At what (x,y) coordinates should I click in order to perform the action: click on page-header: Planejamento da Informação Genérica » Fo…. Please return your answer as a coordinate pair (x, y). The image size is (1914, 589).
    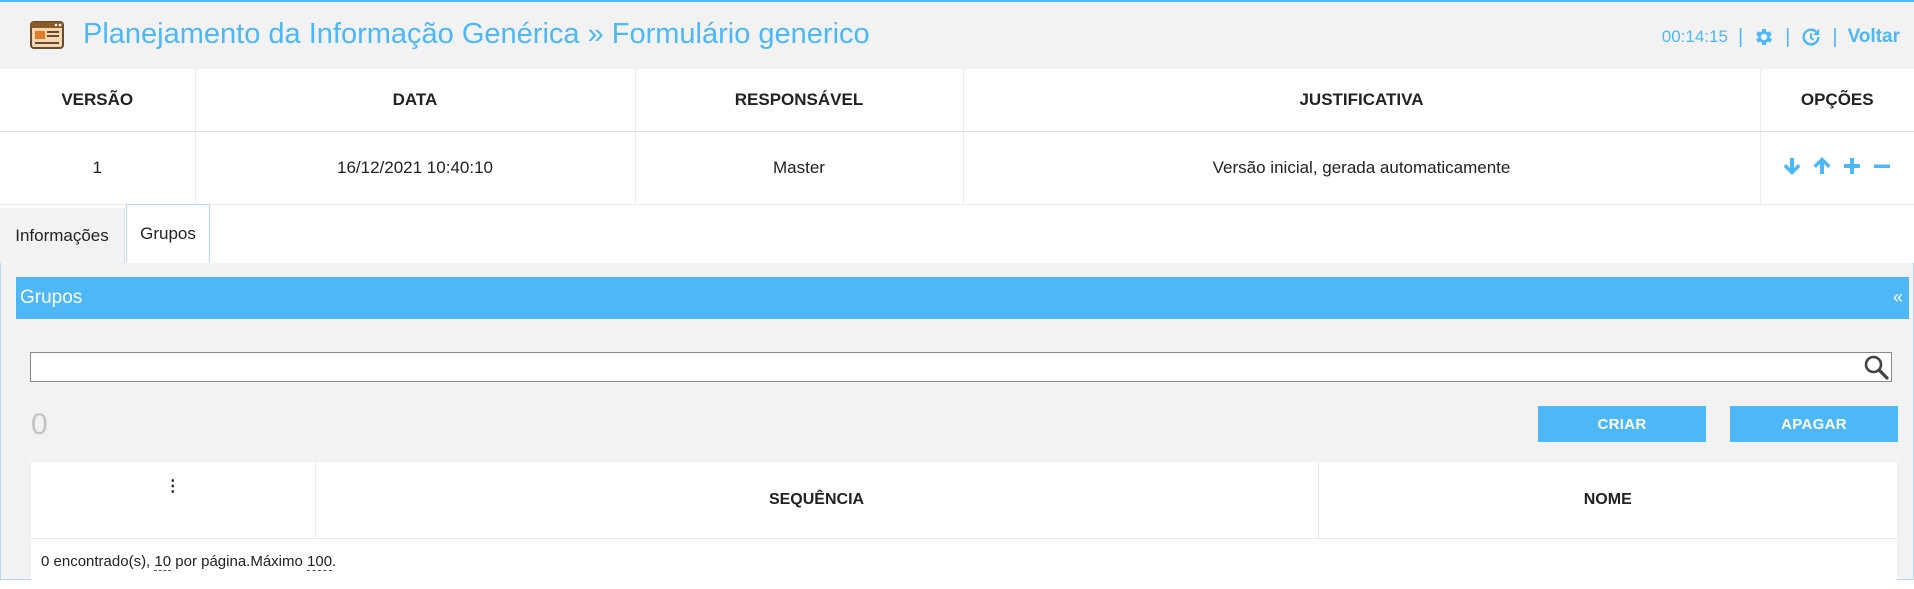
    Looking at the image, I should click on (957, 35).